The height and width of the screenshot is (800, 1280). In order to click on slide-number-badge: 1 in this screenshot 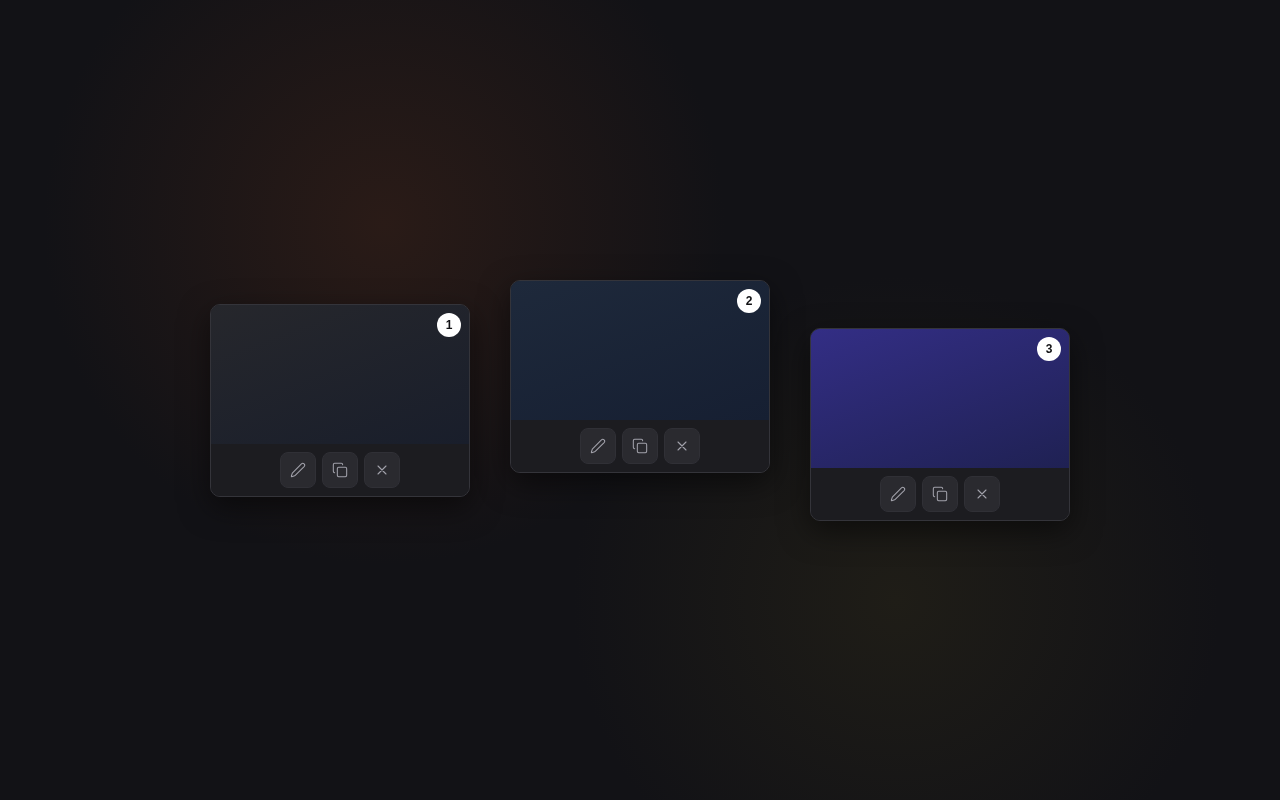, I will do `click(449, 324)`.